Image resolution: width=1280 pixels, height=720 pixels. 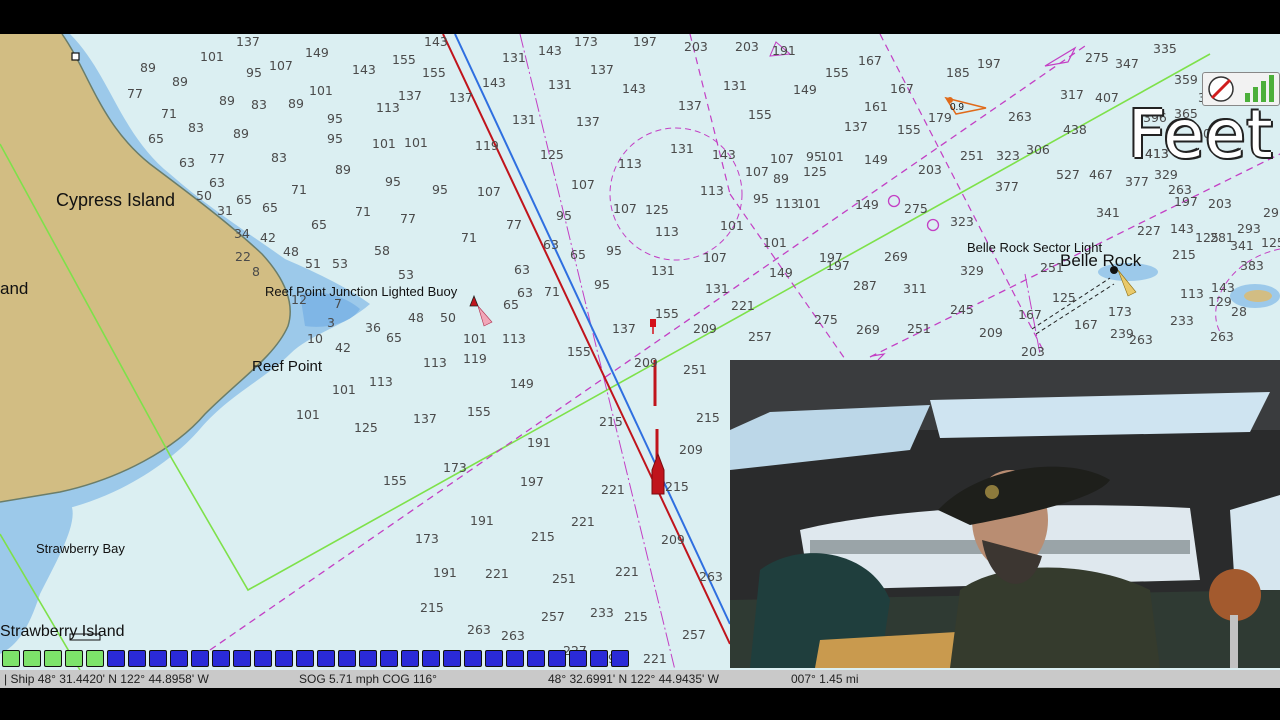 I want to click on depth-sounding: 8, so click(x=256, y=271).